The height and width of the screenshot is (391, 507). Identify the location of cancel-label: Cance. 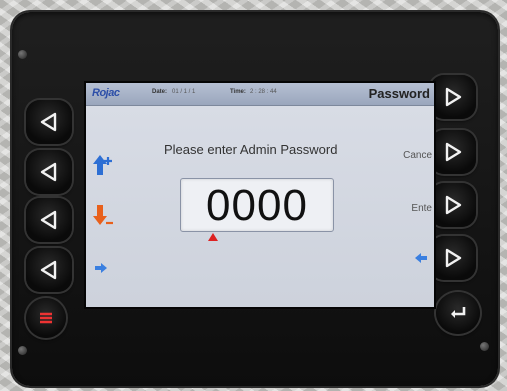
(417, 155).